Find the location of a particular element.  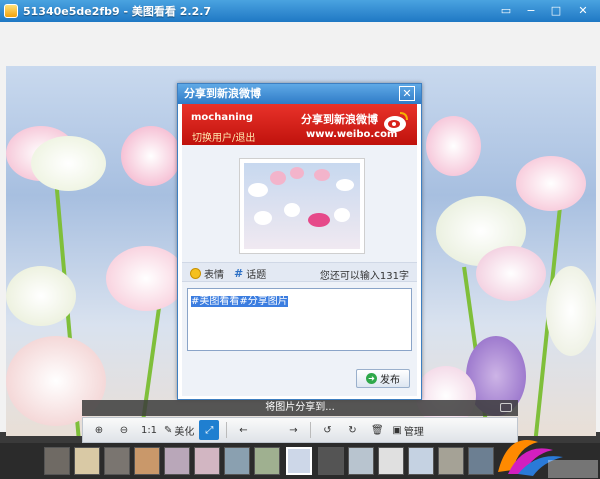

dialog-close-button: ✕ is located at coordinates (407, 93).